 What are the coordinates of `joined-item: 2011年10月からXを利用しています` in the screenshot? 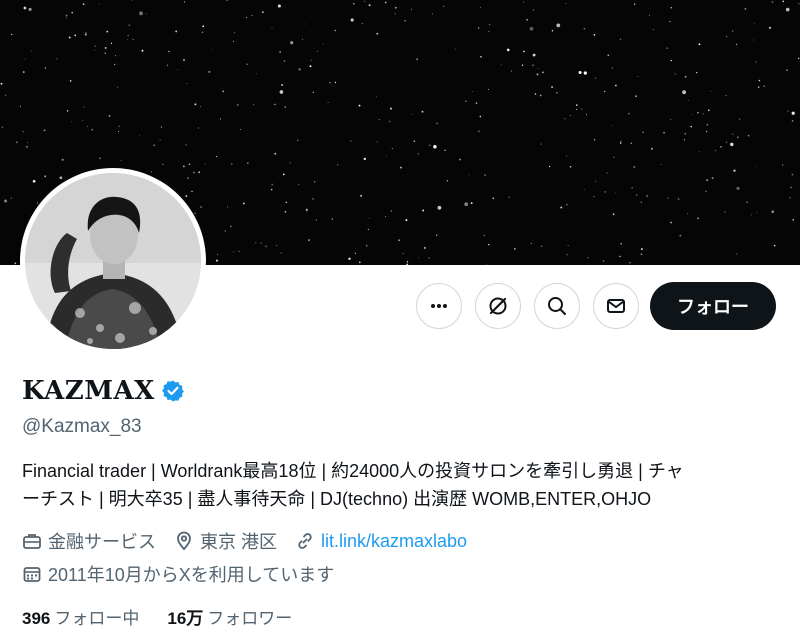 It's located at (178, 574).